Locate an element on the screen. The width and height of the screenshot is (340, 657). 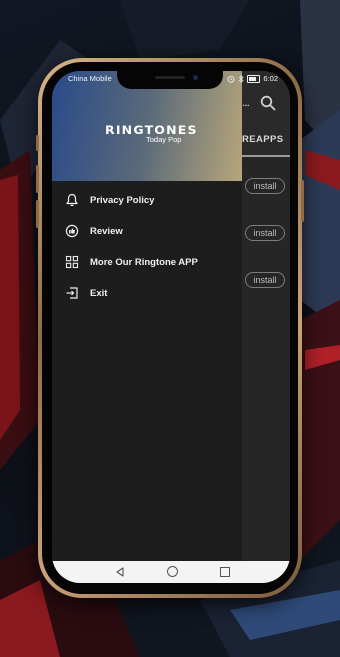
carrier-name: China Mobile is located at coordinates (90, 78).